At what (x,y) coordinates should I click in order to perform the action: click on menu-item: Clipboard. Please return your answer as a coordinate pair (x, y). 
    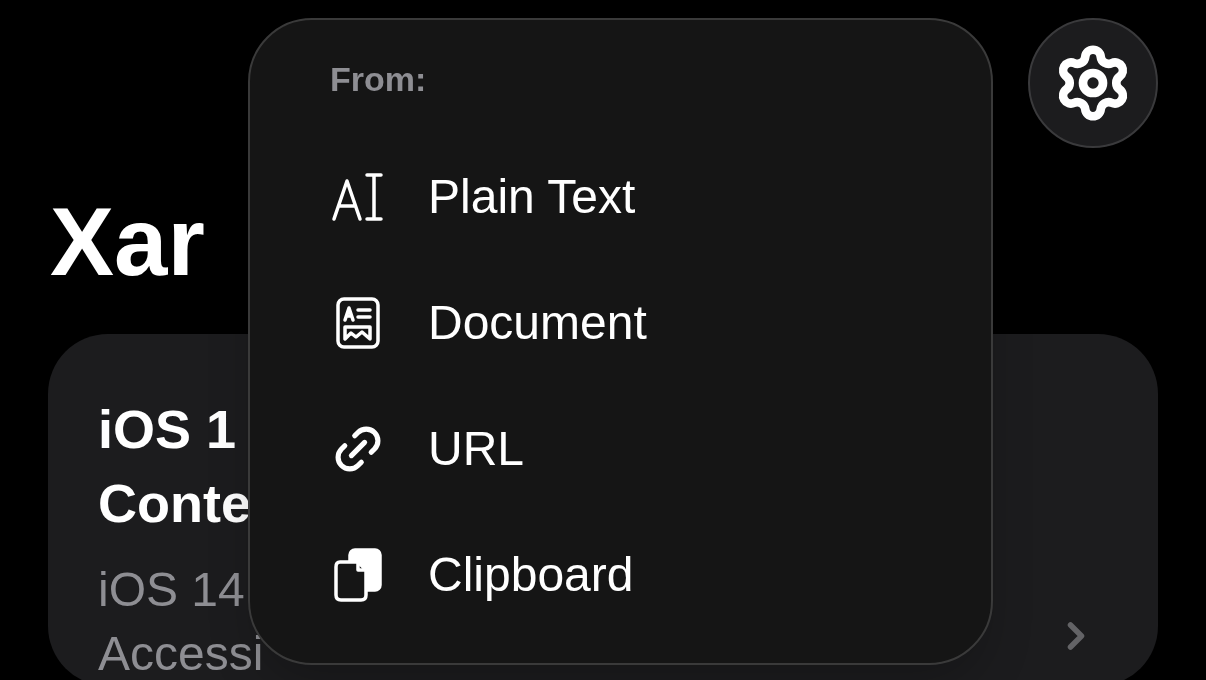
    Looking at the image, I should click on (620, 575).